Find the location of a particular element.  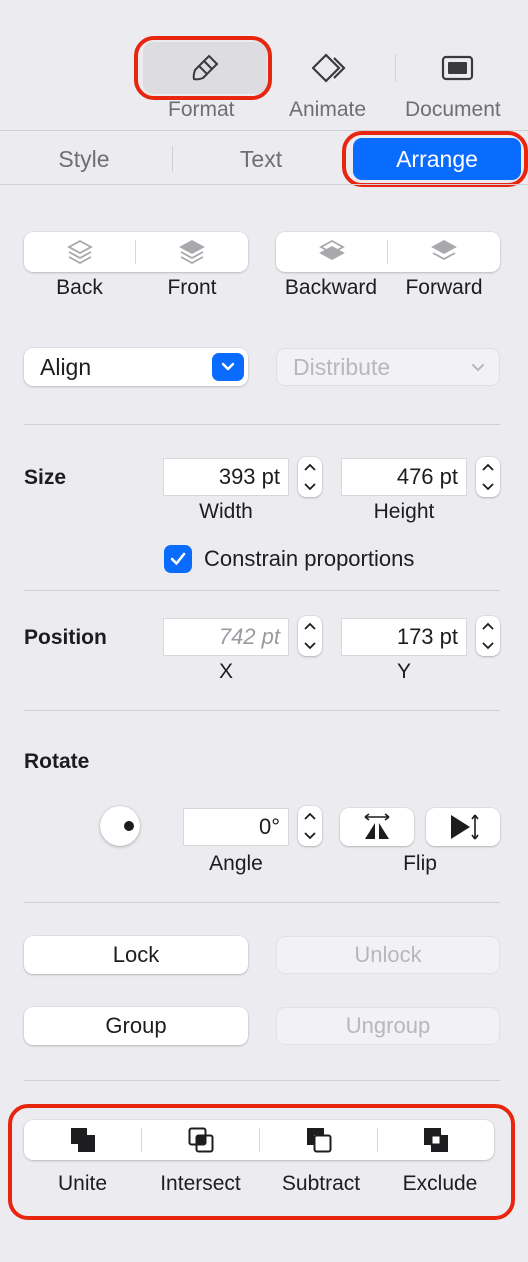

rotate-title: Rotate is located at coordinates (57, 761).